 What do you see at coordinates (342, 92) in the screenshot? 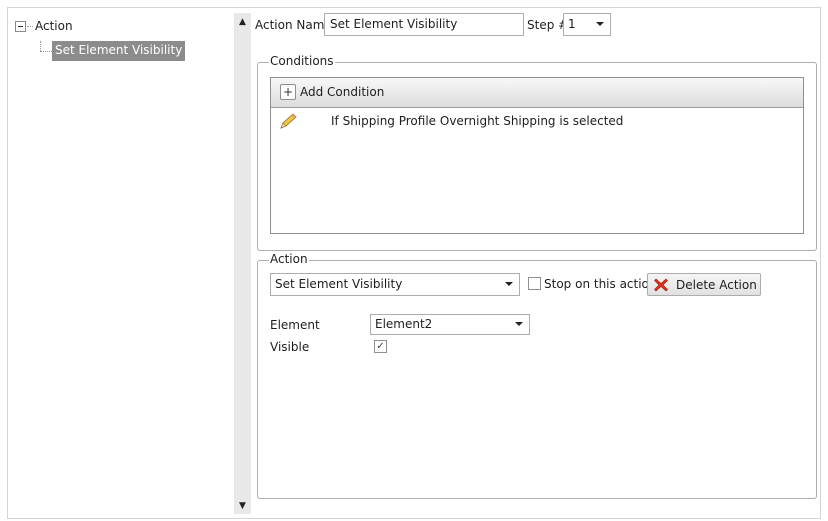
I see `add-condition-label: Add Condition` at bounding box center [342, 92].